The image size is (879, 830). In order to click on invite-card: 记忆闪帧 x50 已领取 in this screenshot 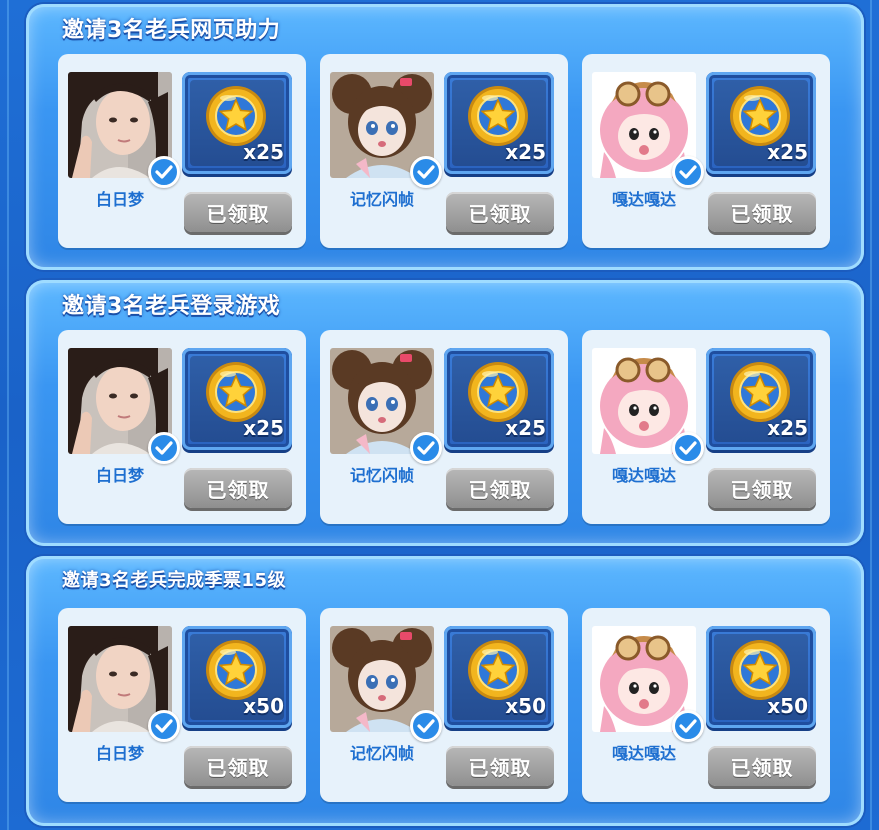, I will do `click(444, 705)`.